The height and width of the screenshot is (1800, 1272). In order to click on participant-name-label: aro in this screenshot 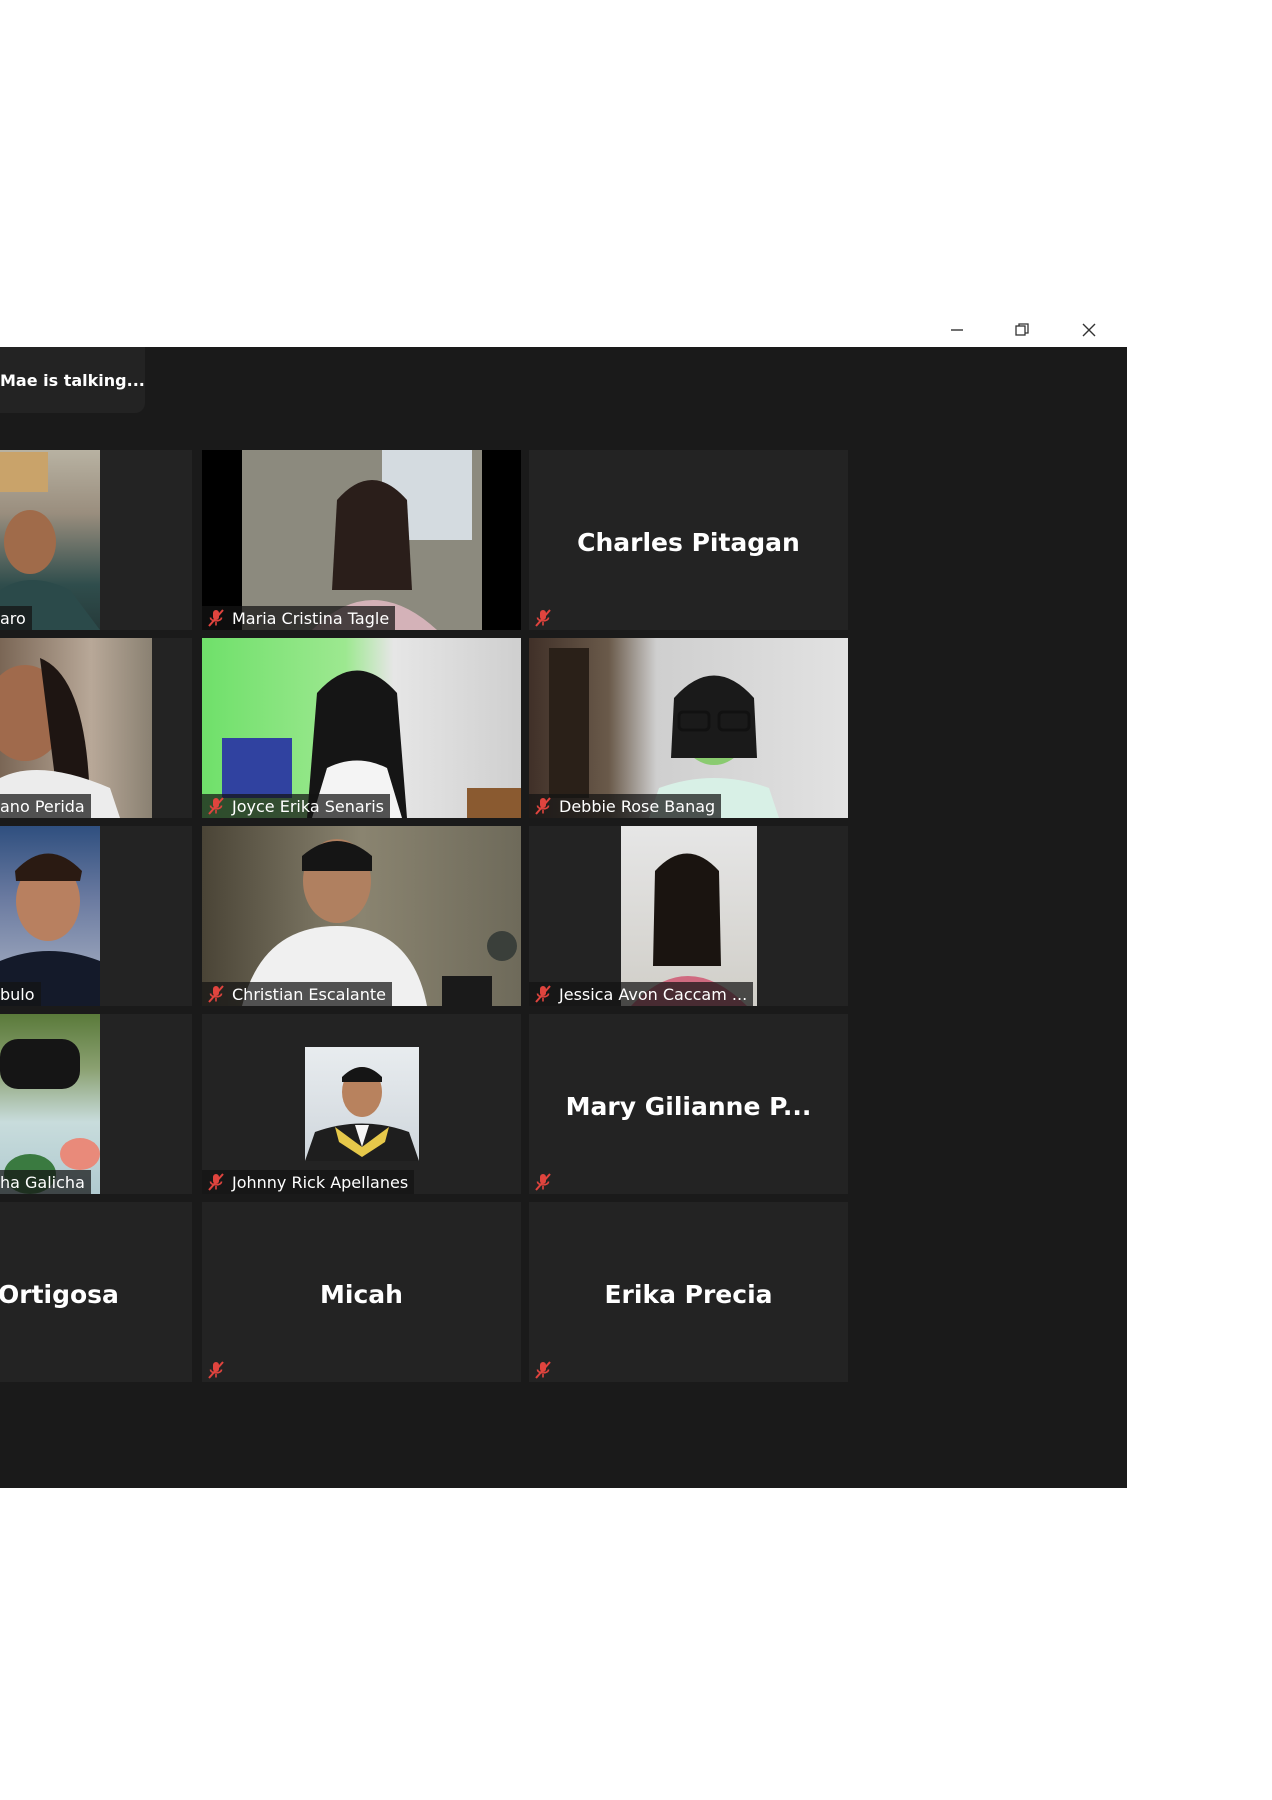, I will do `click(16, 618)`.